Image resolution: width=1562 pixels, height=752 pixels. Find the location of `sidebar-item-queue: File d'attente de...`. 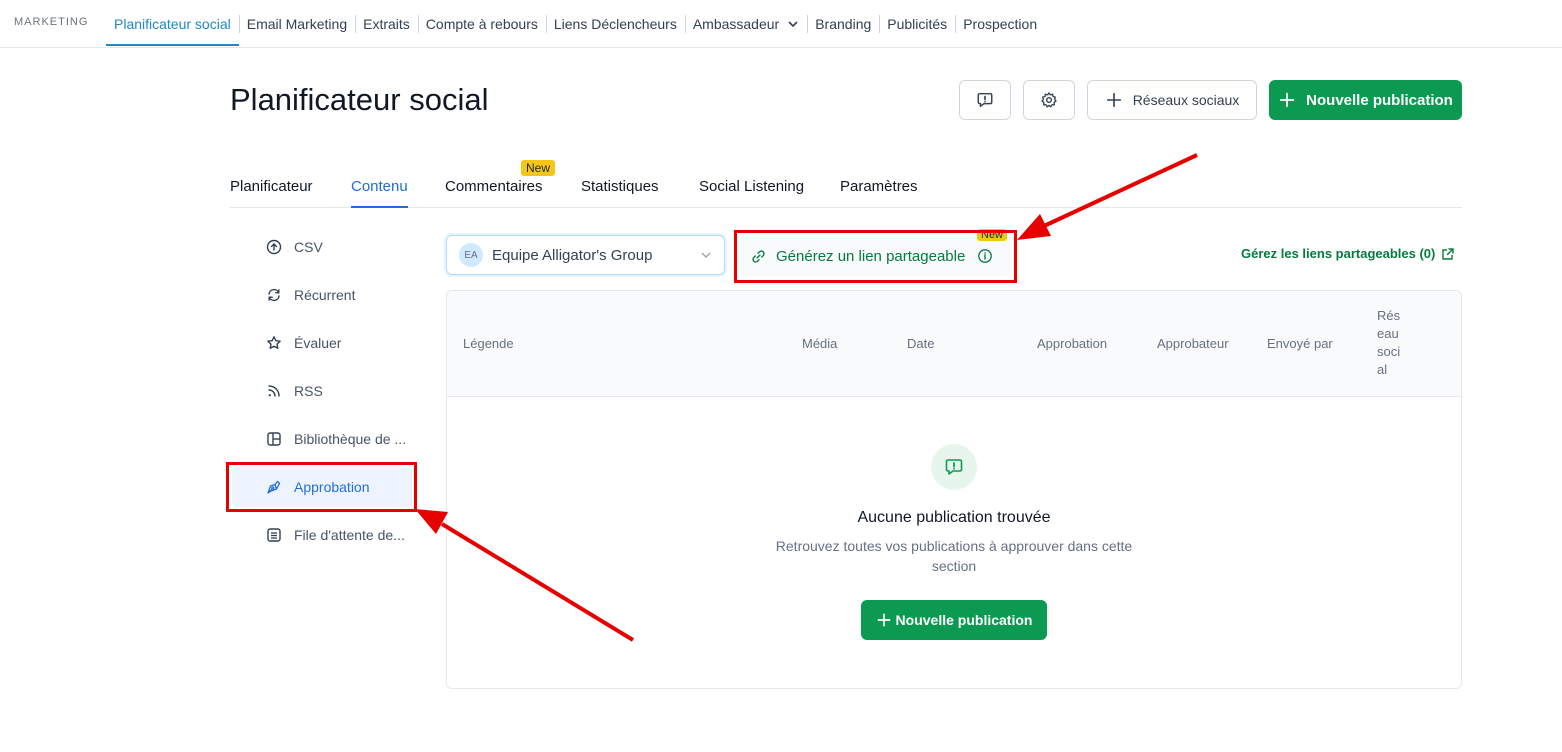

sidebar-item-queue: File d'attente de... is located at coordinates (322, 535).